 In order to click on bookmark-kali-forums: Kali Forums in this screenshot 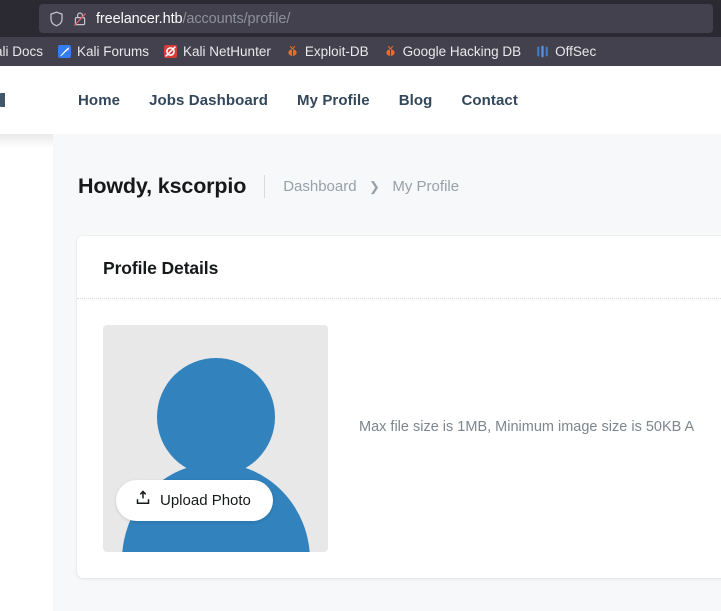, I will do `click(103, 51)`.